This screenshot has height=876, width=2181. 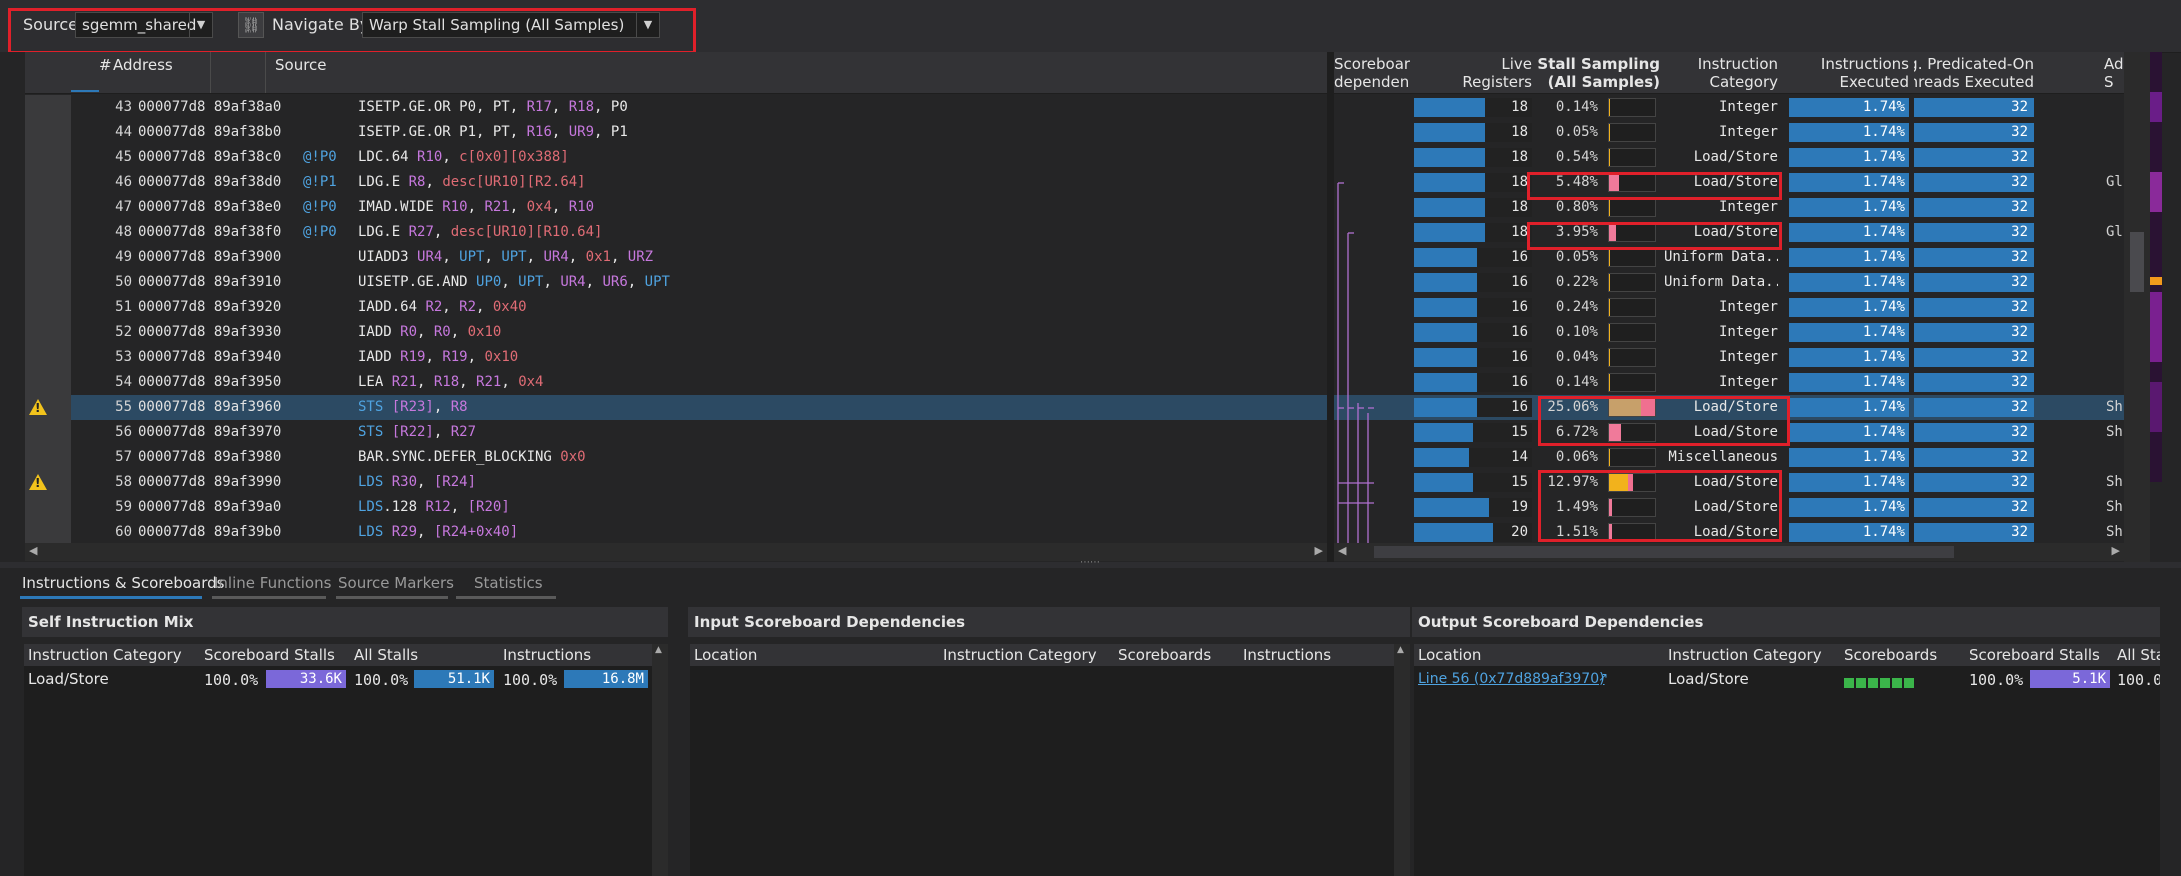 What do you see at coordinates (676, 358) in the screenshot?
I see `source-row: 53 000077d8 89af3940 IADD R19, R19, 0x10` at bounding box center [676, 358].